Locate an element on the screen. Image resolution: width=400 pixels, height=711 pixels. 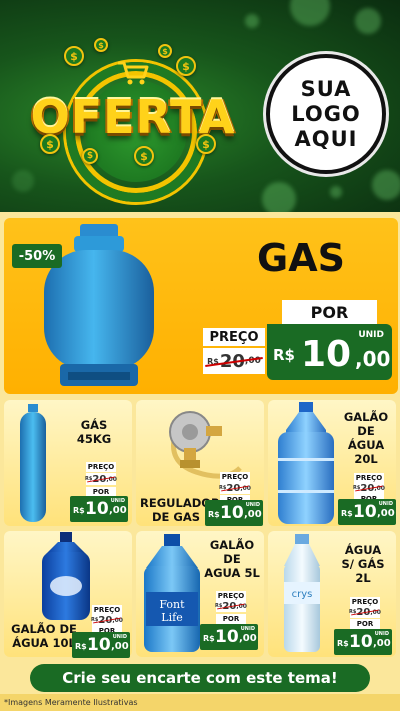
title-line: GALÃO DE is located at coordinates (44, 629).